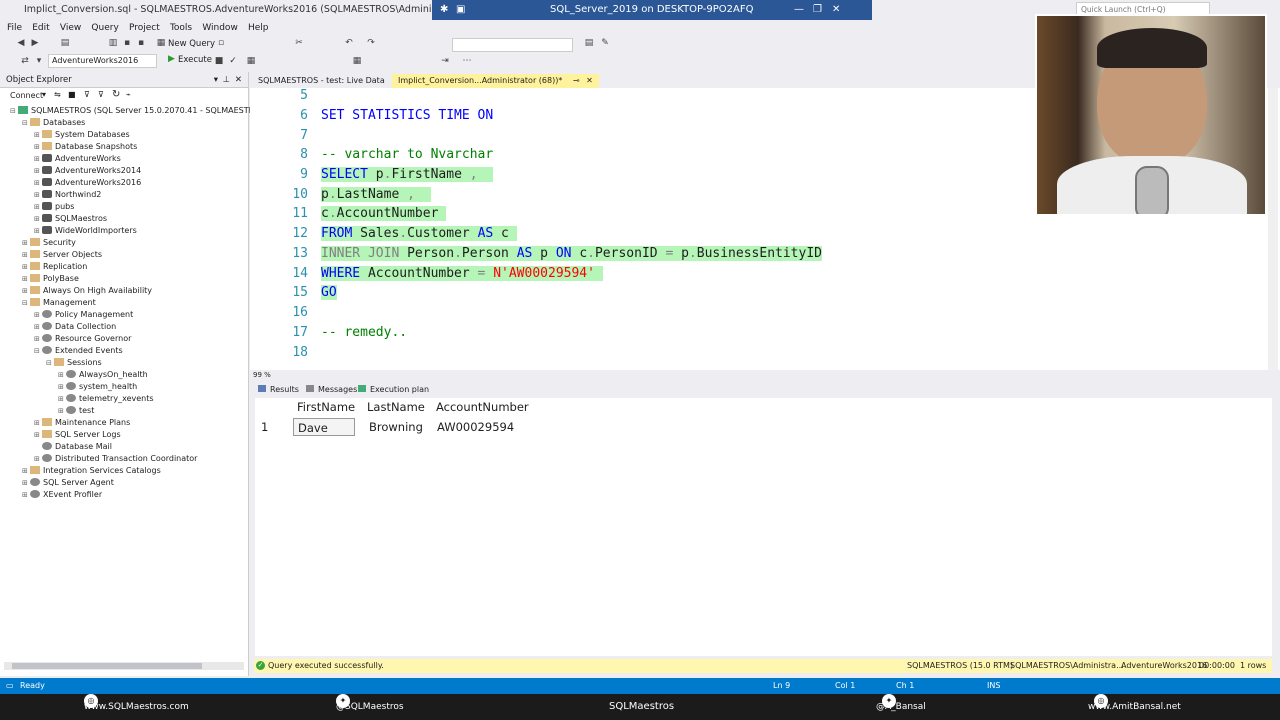 This screenshot has width=1280, height=720. Describe the element at coordinates (321, 81) in the screenshot. I see `tab-live-data: SQLMAESTROS - test: Live Data` at that location.